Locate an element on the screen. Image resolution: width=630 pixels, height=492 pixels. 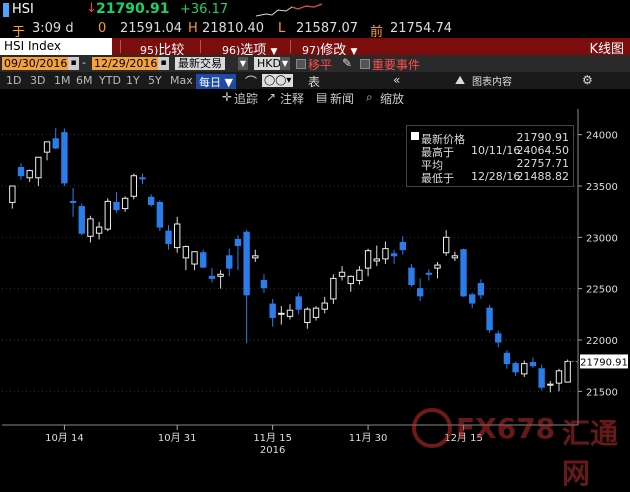
news-icon: ▤ is located at coordinates (321, 97).